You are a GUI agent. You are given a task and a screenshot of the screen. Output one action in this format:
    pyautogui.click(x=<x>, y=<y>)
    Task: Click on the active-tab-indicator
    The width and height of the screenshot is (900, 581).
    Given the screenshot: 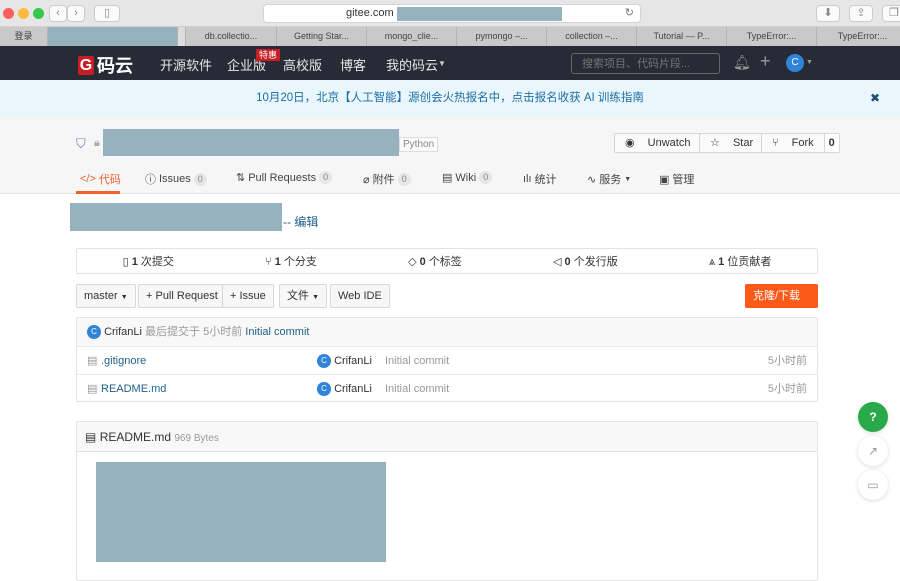 What is the action you would take?
    pyautogui.click(x=98, y=192)
    